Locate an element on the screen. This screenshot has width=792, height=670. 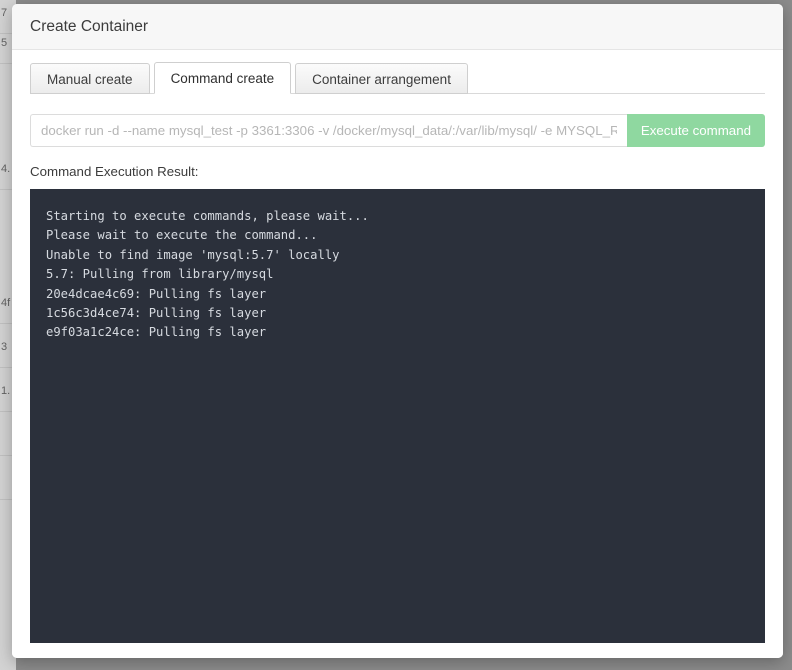
tab-manual-create: Manual create is located at coordinates (90, 78).